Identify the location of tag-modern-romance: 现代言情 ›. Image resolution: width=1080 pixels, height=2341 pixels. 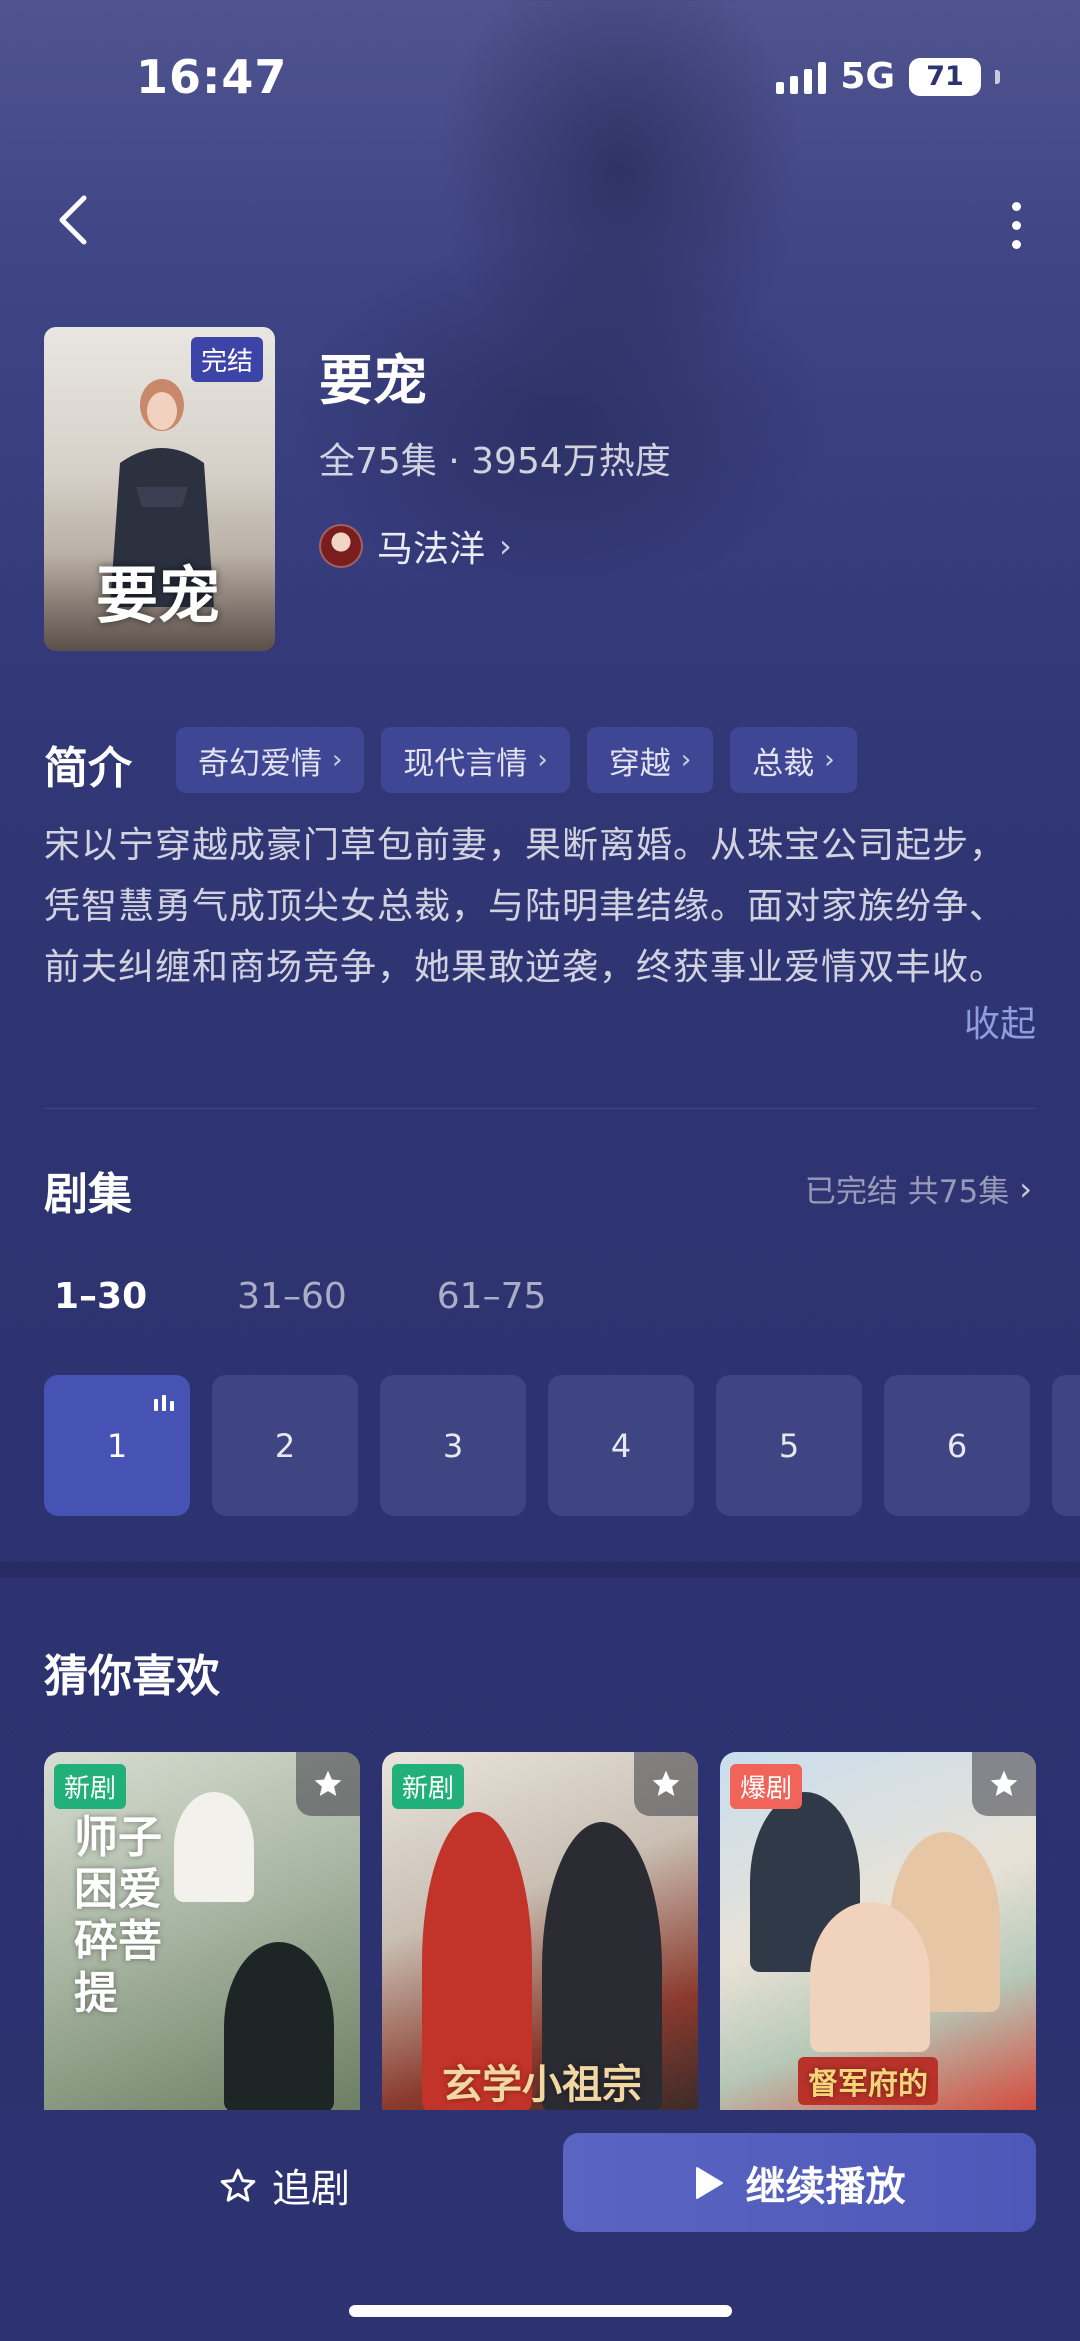
(475, 760).